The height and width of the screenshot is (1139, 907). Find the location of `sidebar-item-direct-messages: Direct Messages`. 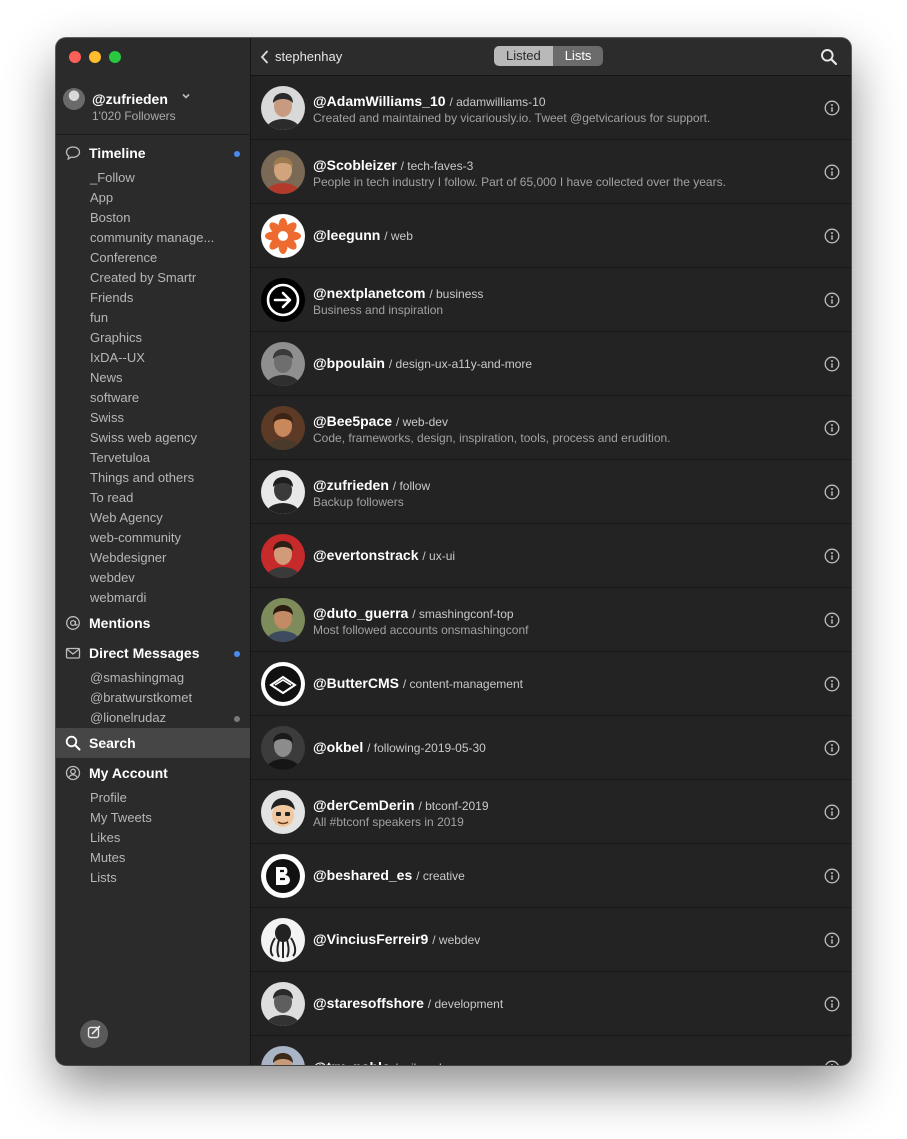

sidebar-item-direct-messages: Direct Messages is located at coordinates (153, 653).